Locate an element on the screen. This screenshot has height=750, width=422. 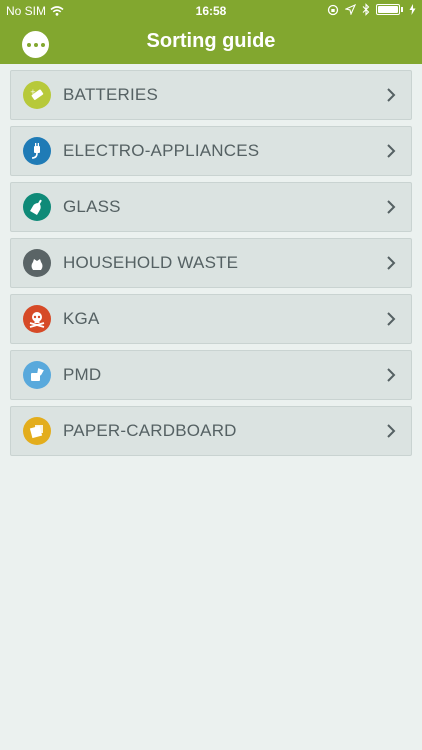
category-item-household-waste: HOUSEHOLD WASTE is located at coordinates (211, 263).